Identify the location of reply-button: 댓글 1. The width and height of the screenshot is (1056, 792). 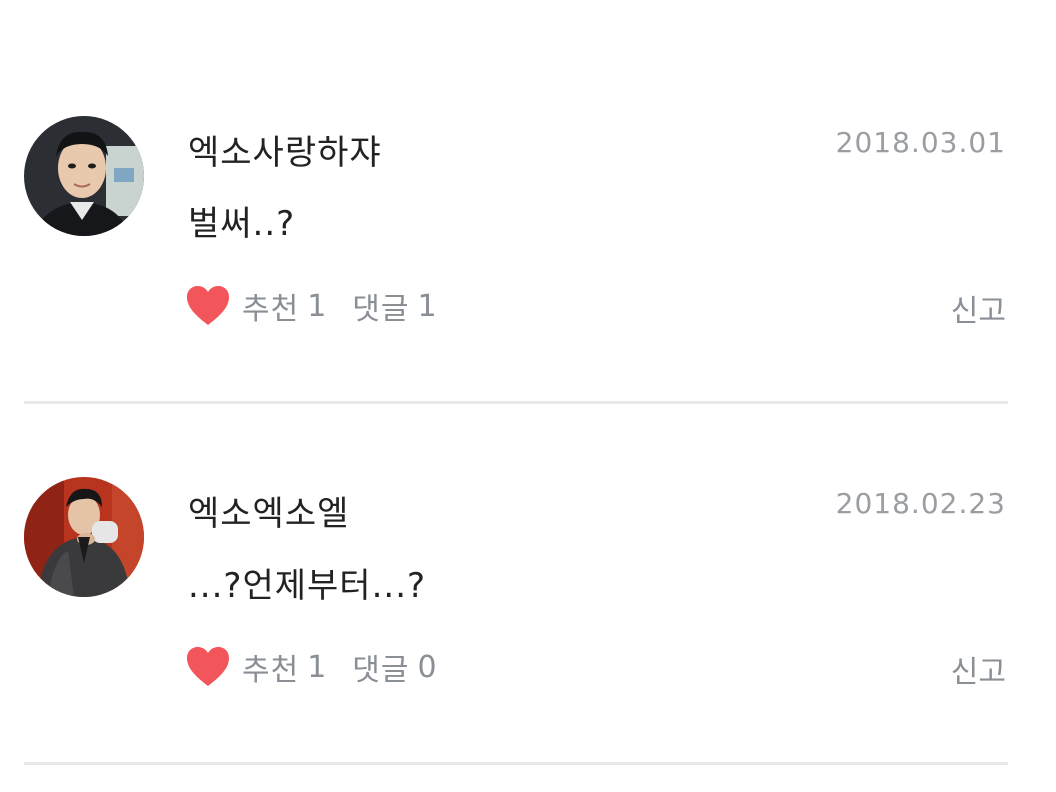
(394, 306).